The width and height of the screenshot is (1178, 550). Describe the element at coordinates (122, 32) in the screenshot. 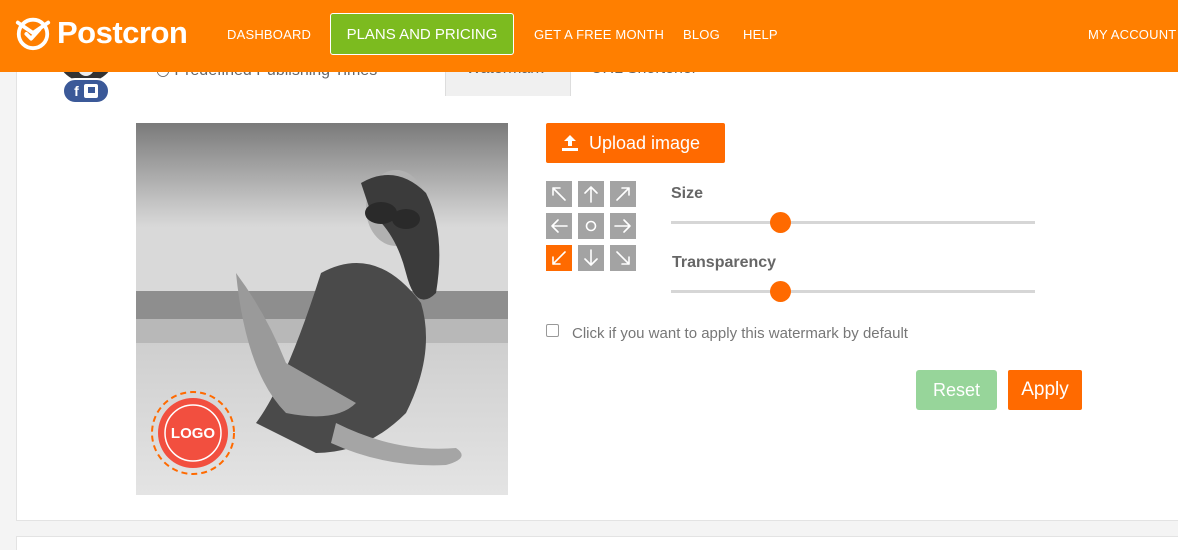

I see `brand-name: Postcron` at that location.